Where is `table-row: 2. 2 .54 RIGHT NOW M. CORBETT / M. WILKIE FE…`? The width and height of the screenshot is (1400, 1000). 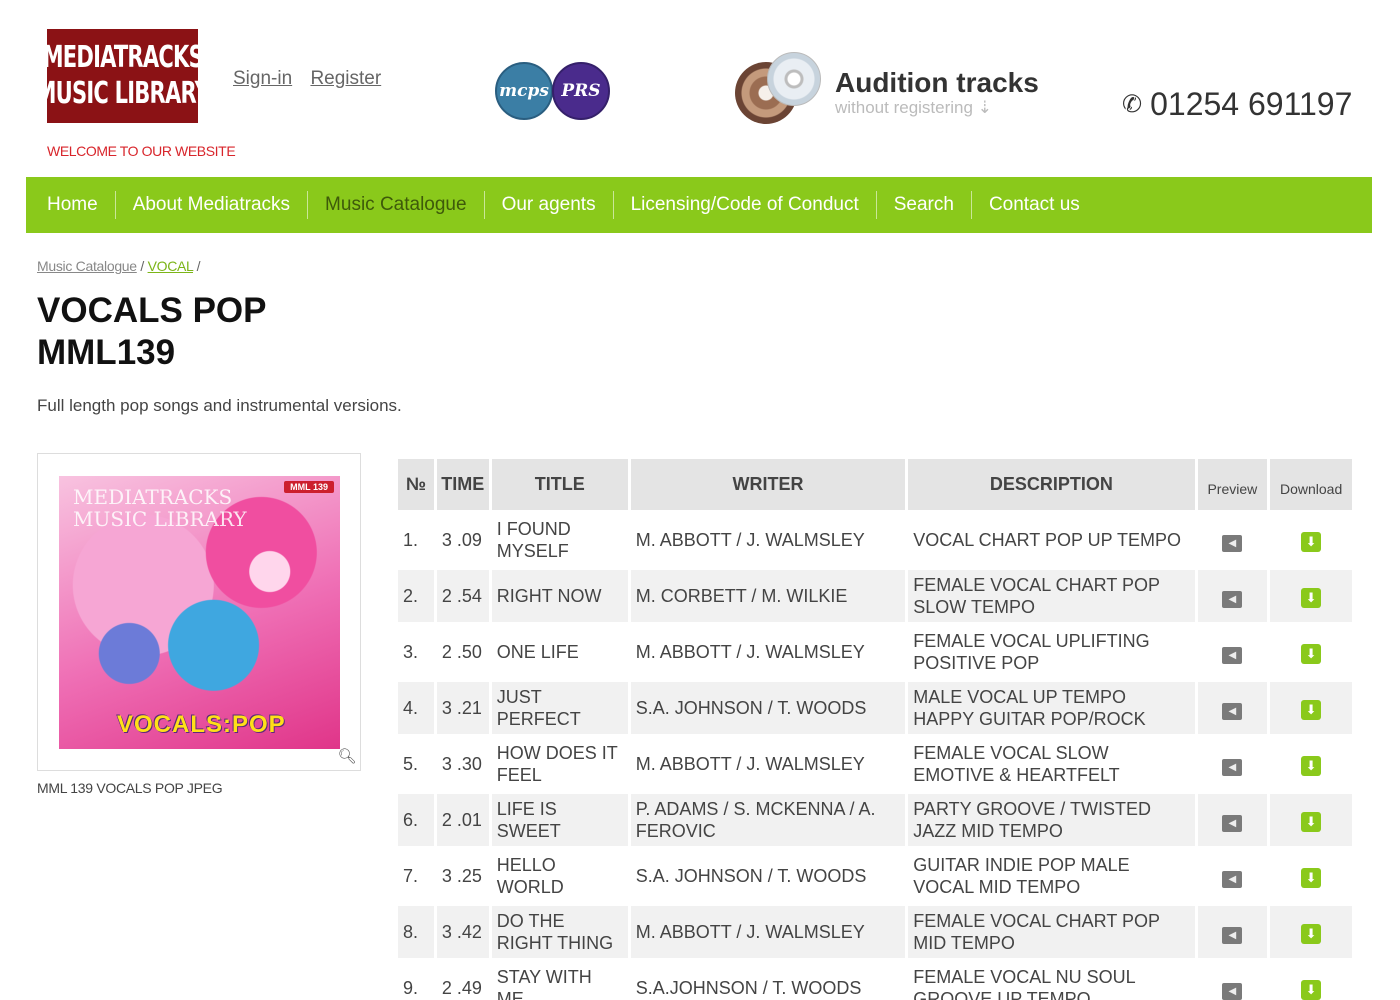 table-row: 2. 2 .54 RIGHT NOW M. CORBETT / M. WILKIE FE… is located at coordinates (875, 596).